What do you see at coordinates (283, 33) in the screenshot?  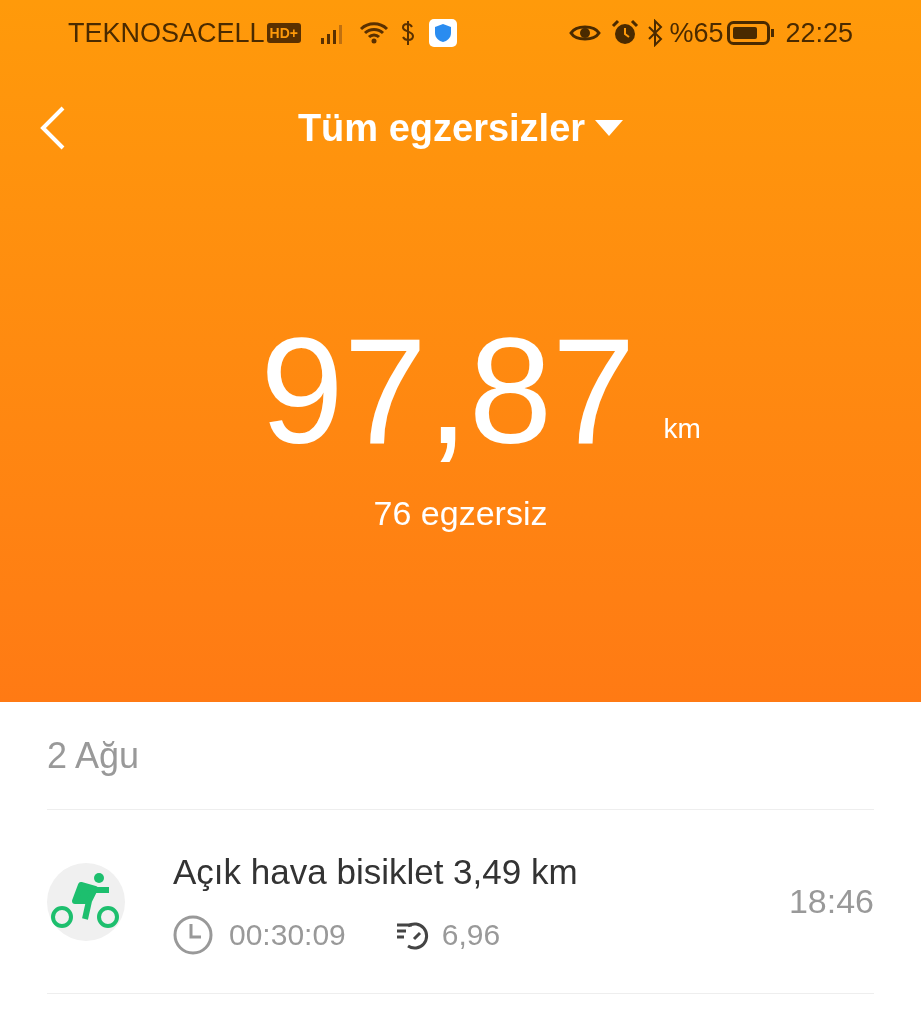 I see `hd-badge: HD+` at bounding box center [283, 33].